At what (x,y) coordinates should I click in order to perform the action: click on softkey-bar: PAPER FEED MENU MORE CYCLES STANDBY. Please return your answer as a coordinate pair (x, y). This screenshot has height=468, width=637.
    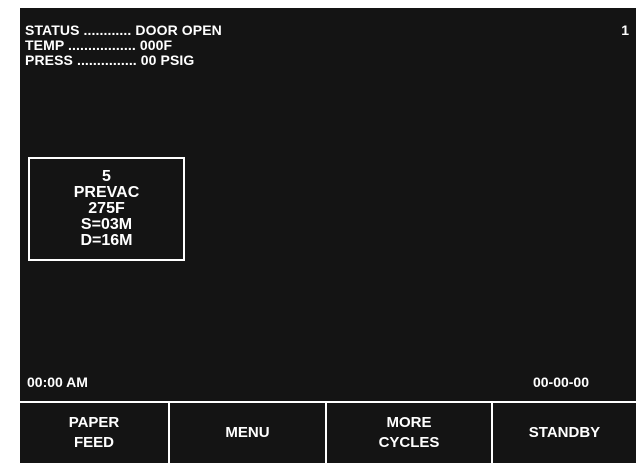
    Looking at the image, I should click on (328, 432).